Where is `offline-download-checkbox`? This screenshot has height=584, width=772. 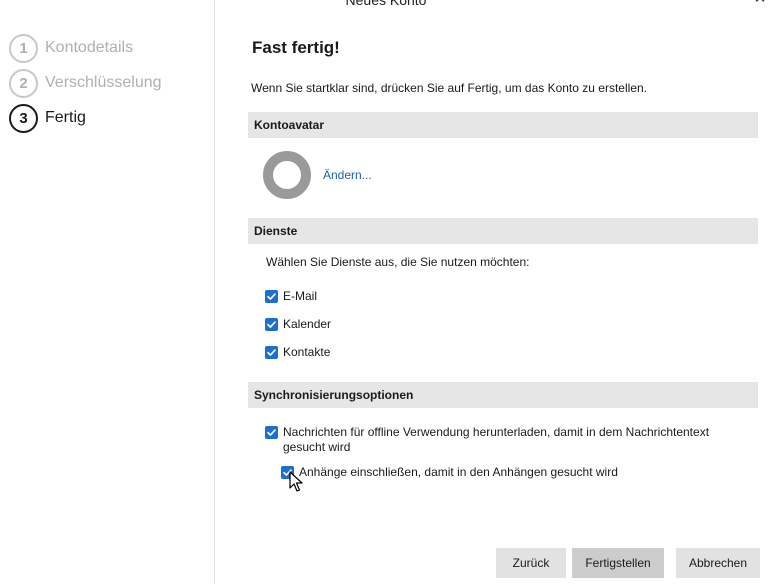
offline-download-checkbox is located at coordinates (271, 432).